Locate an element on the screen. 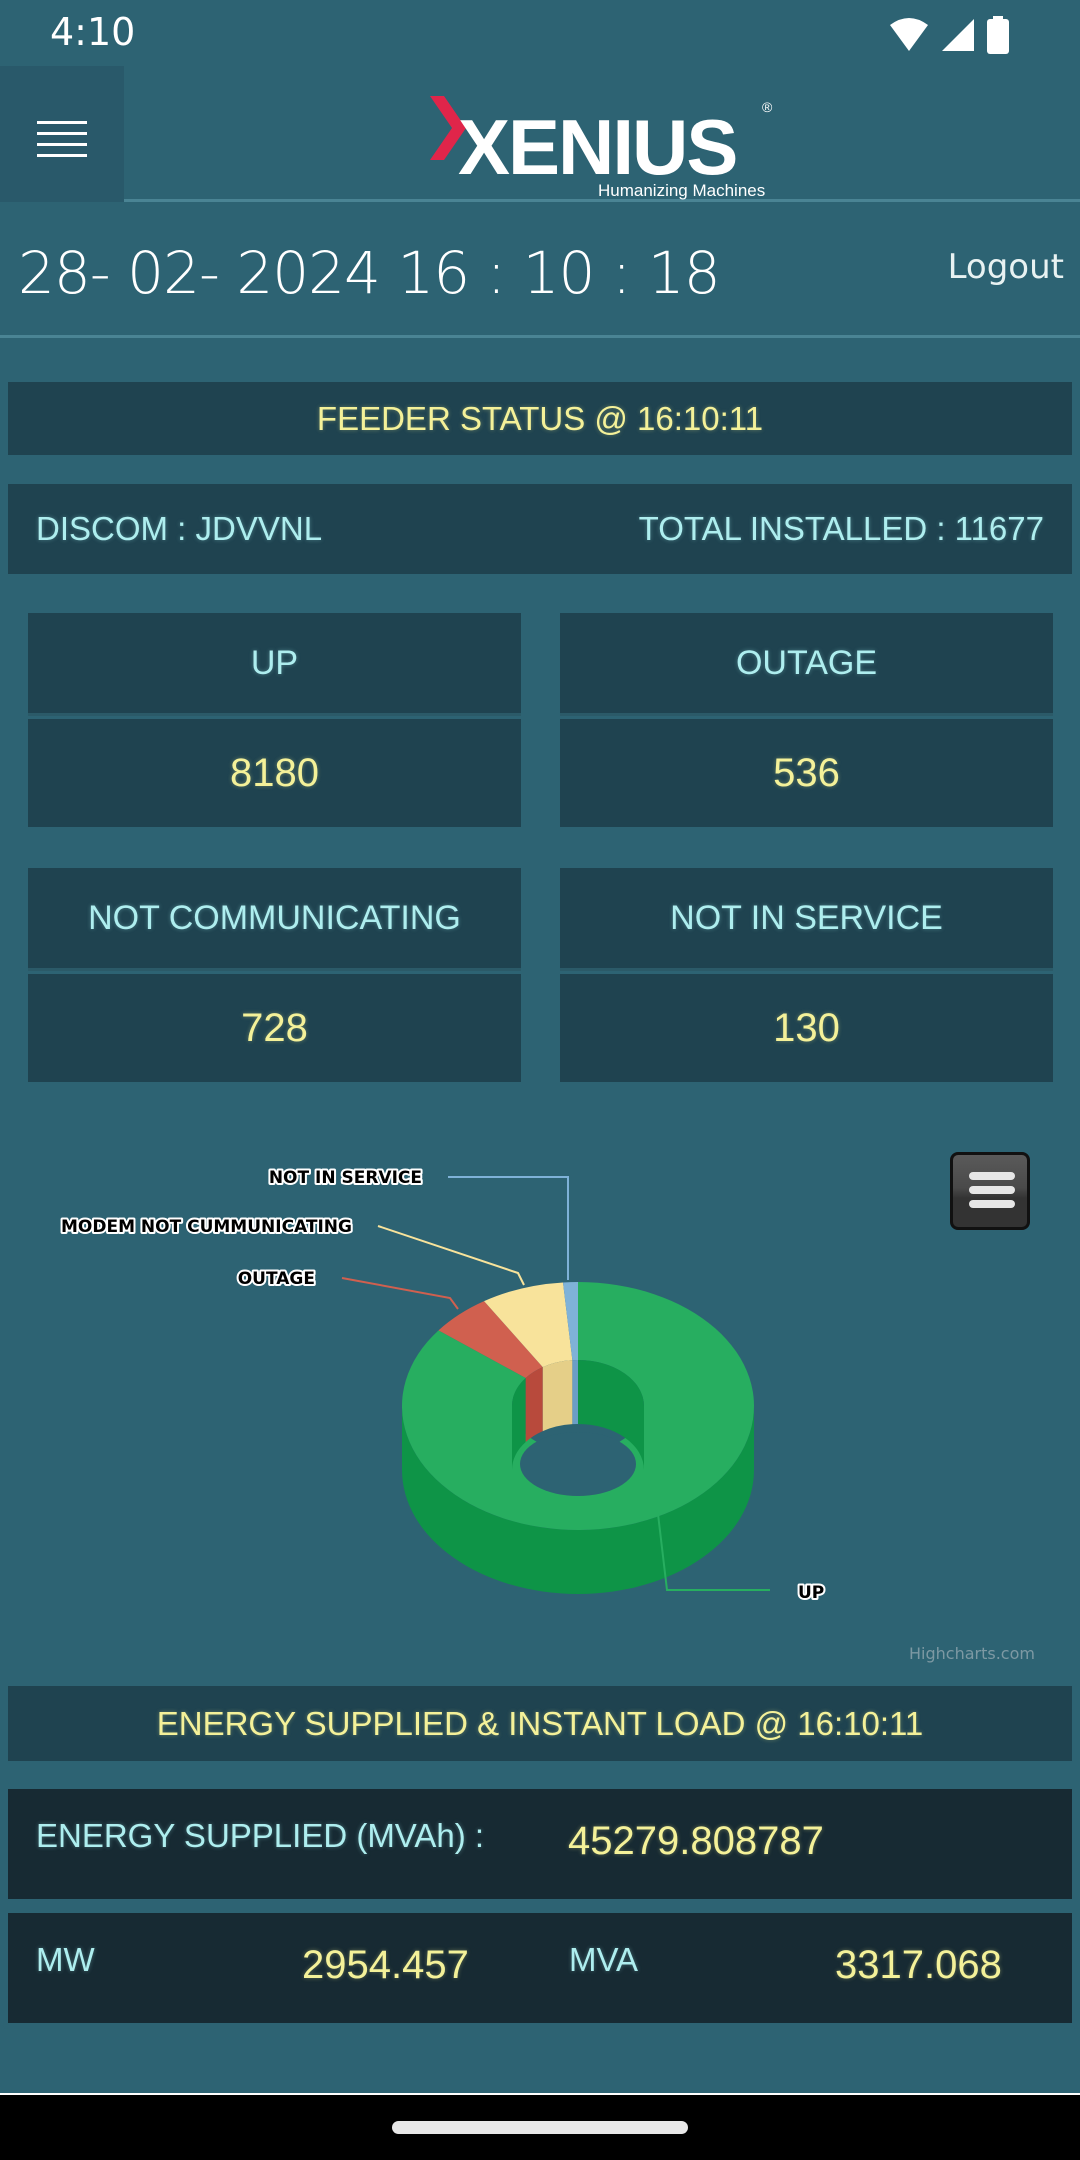 The width and height of the screenshot is (1080, 2160). stat-card-outage: OUTAGE 536 is located at coordinates (806, 720).